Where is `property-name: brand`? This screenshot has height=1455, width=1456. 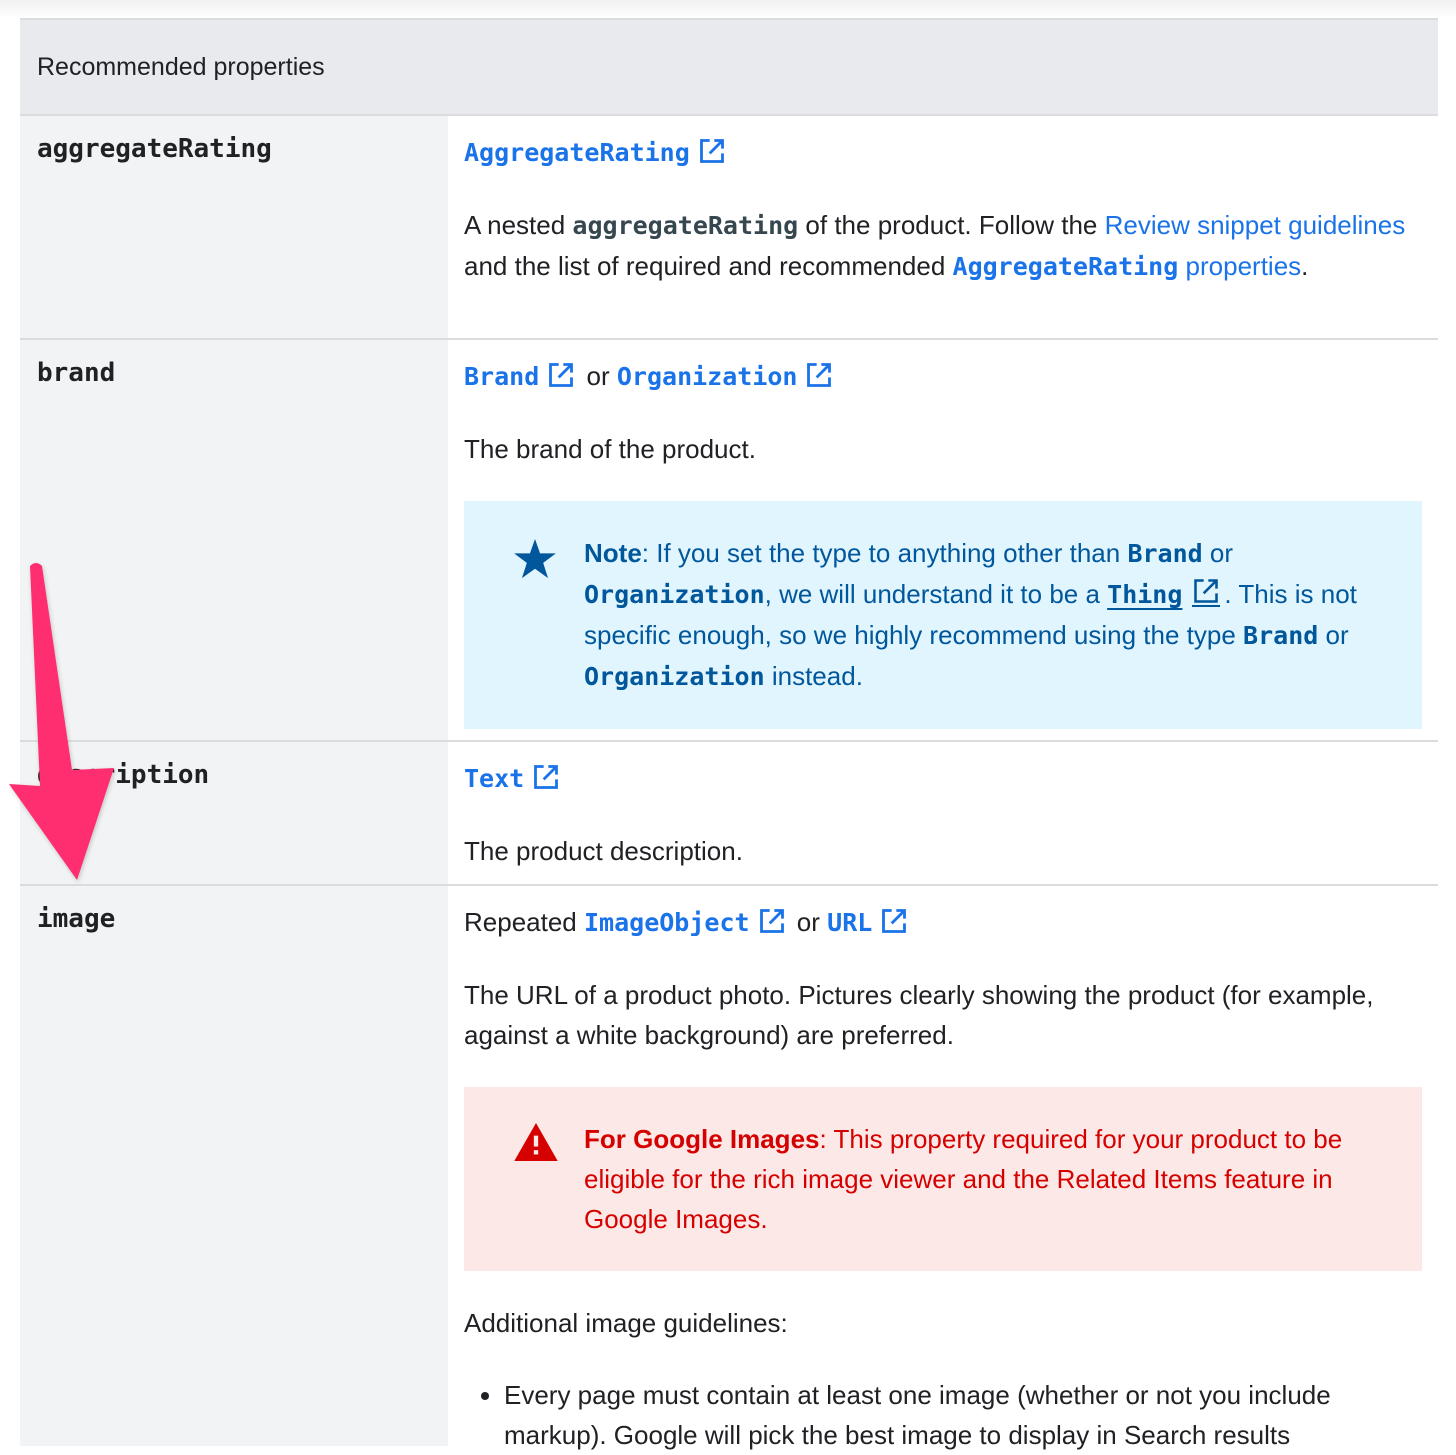 property-name: brand is located at coordinates (234, 540).